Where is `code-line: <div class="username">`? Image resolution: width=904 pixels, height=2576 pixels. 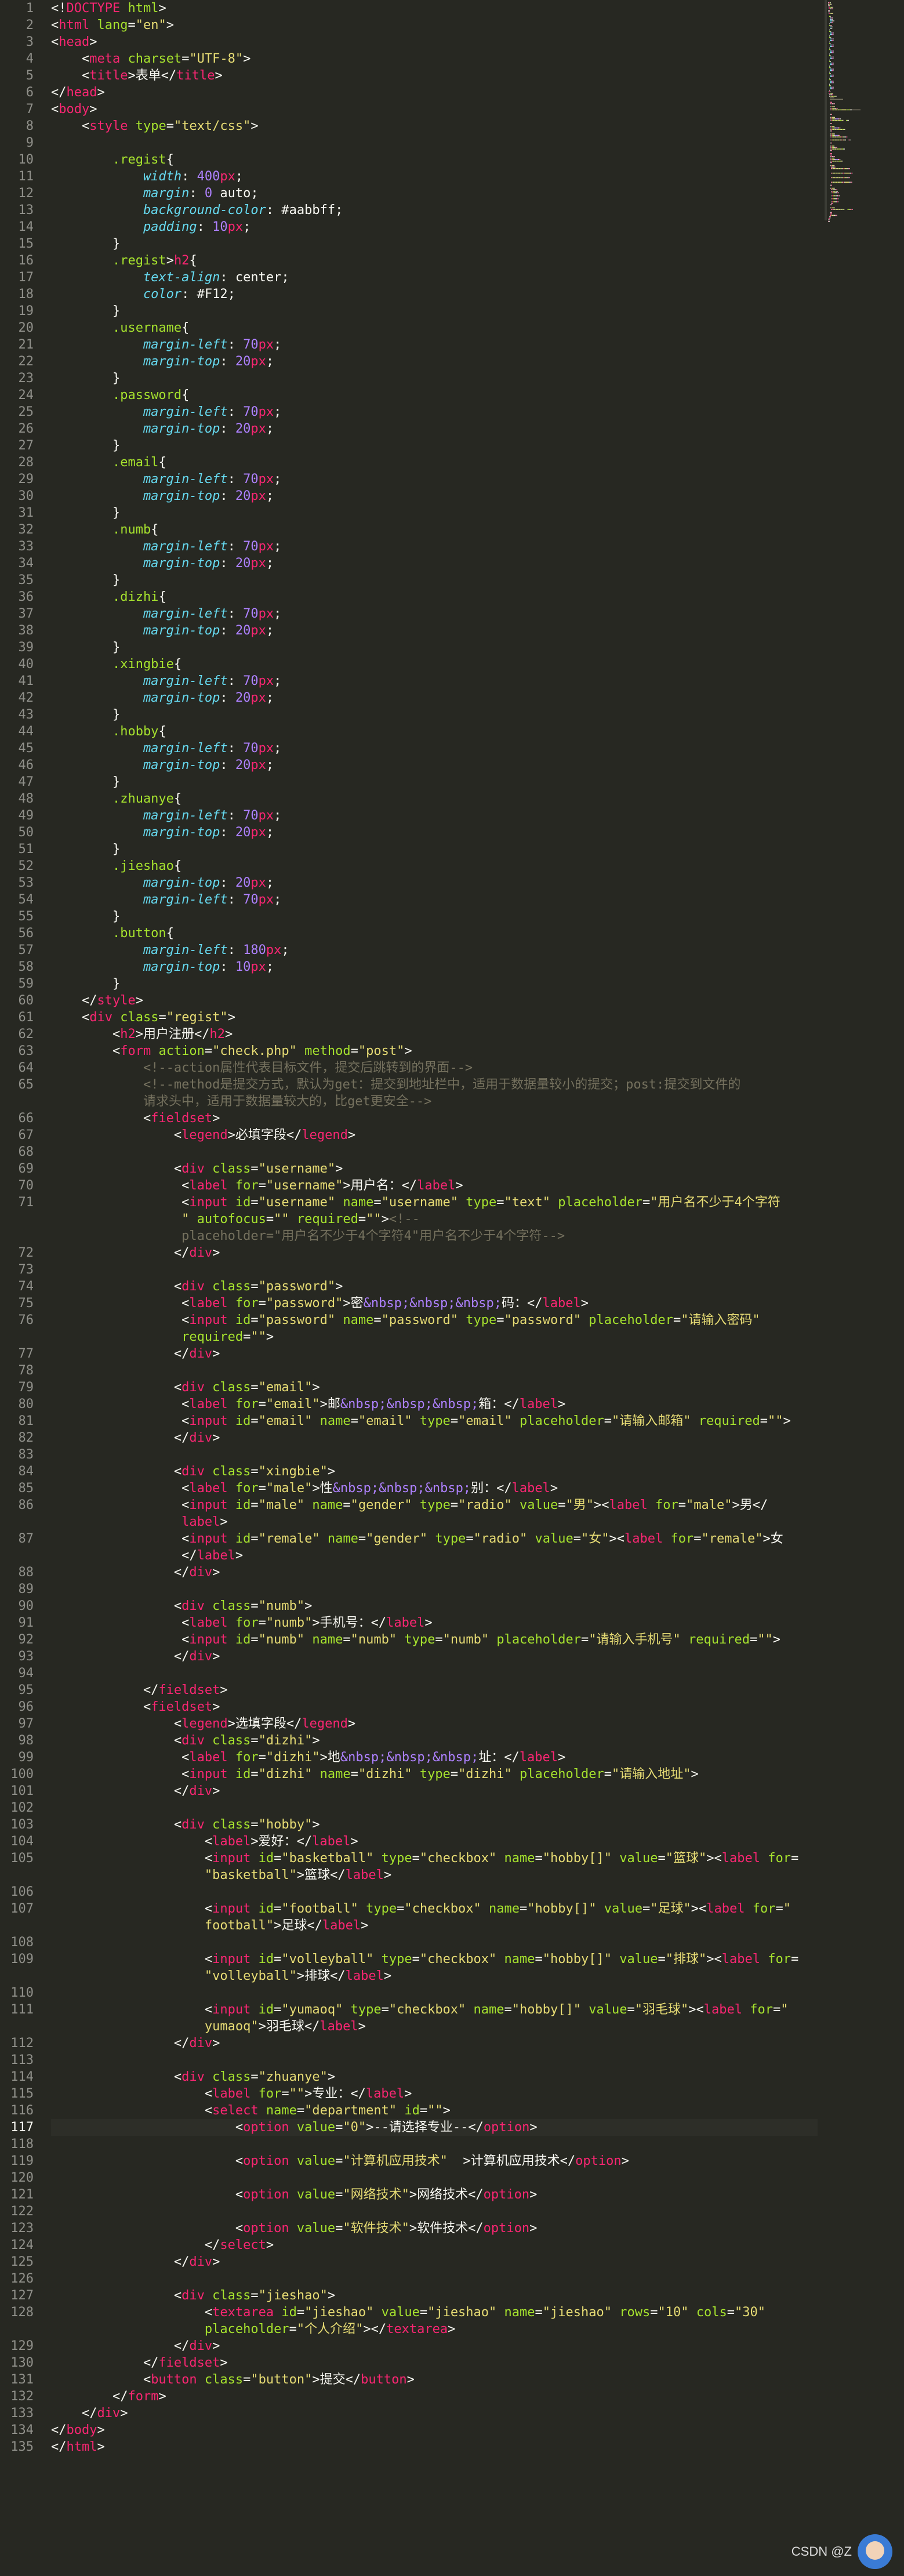
code-line: <div class="username"> is located at coordinates (435, 1168).